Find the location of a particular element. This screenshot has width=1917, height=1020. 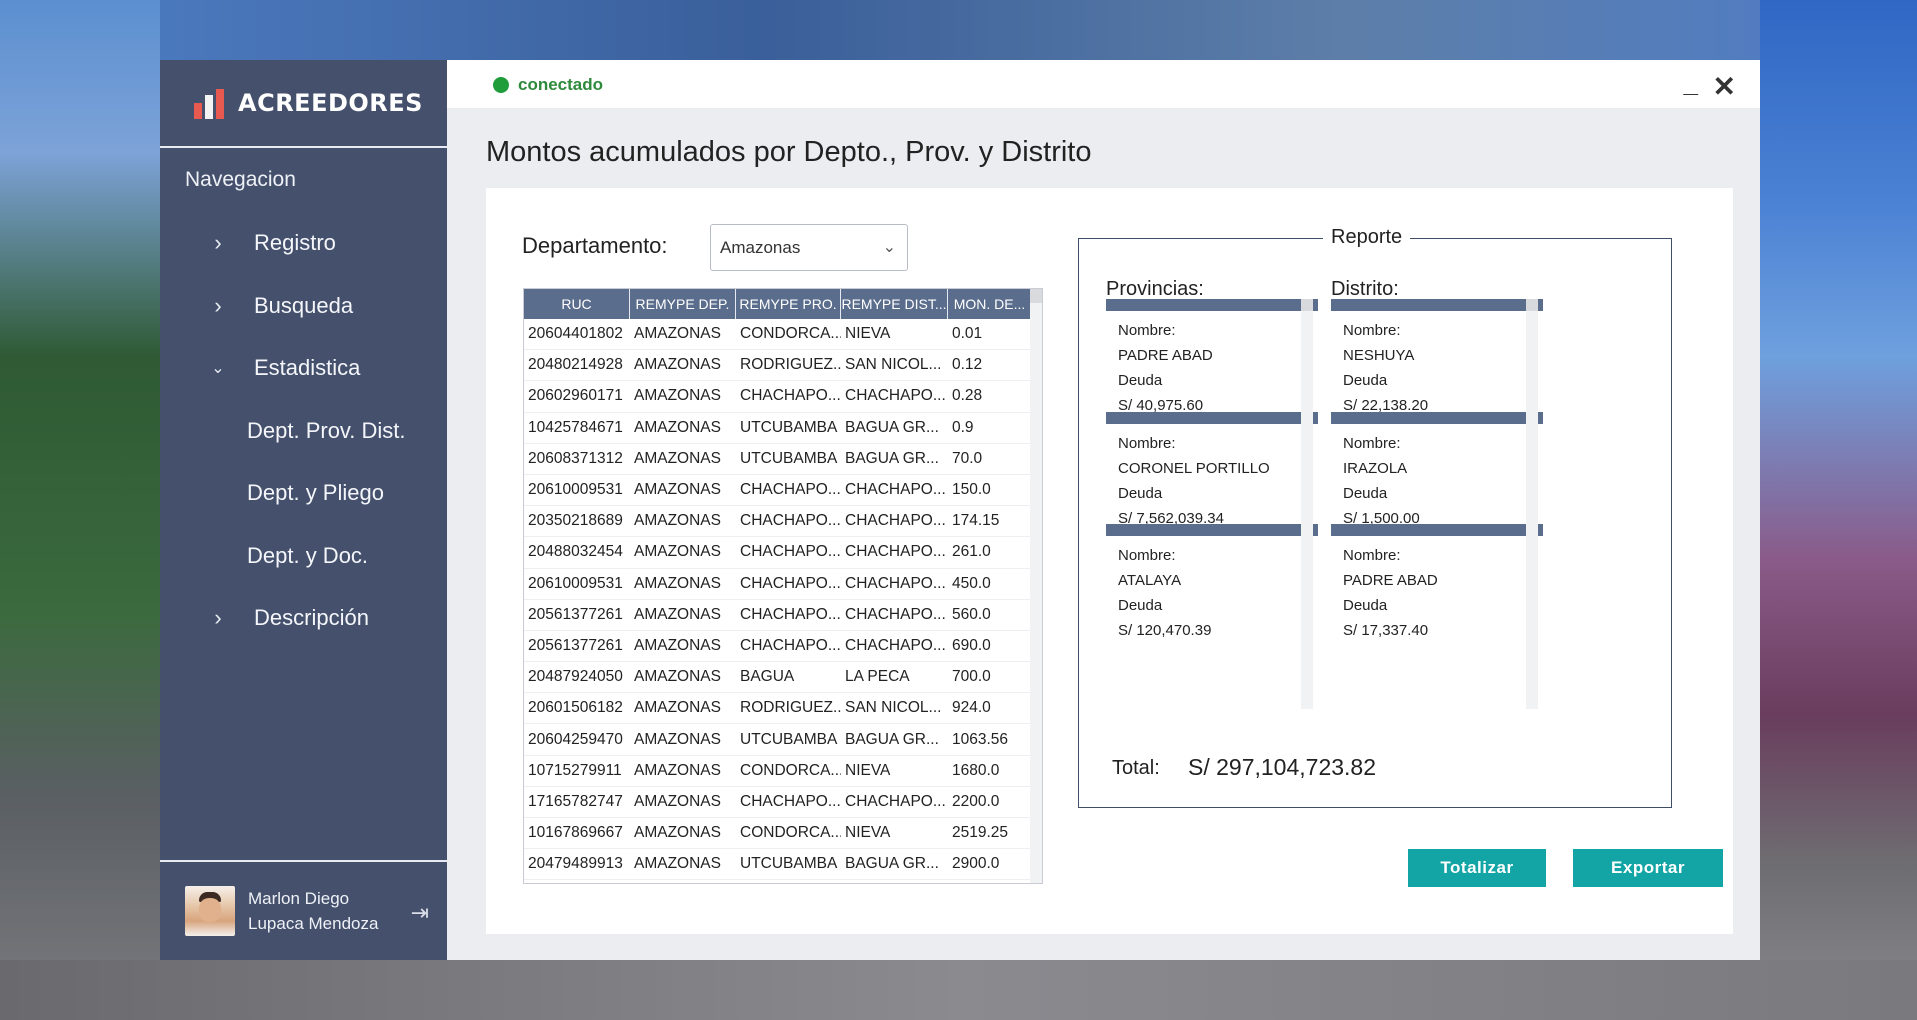

sidebar-item-label: Busqueda is located at coordinates (304, 305).